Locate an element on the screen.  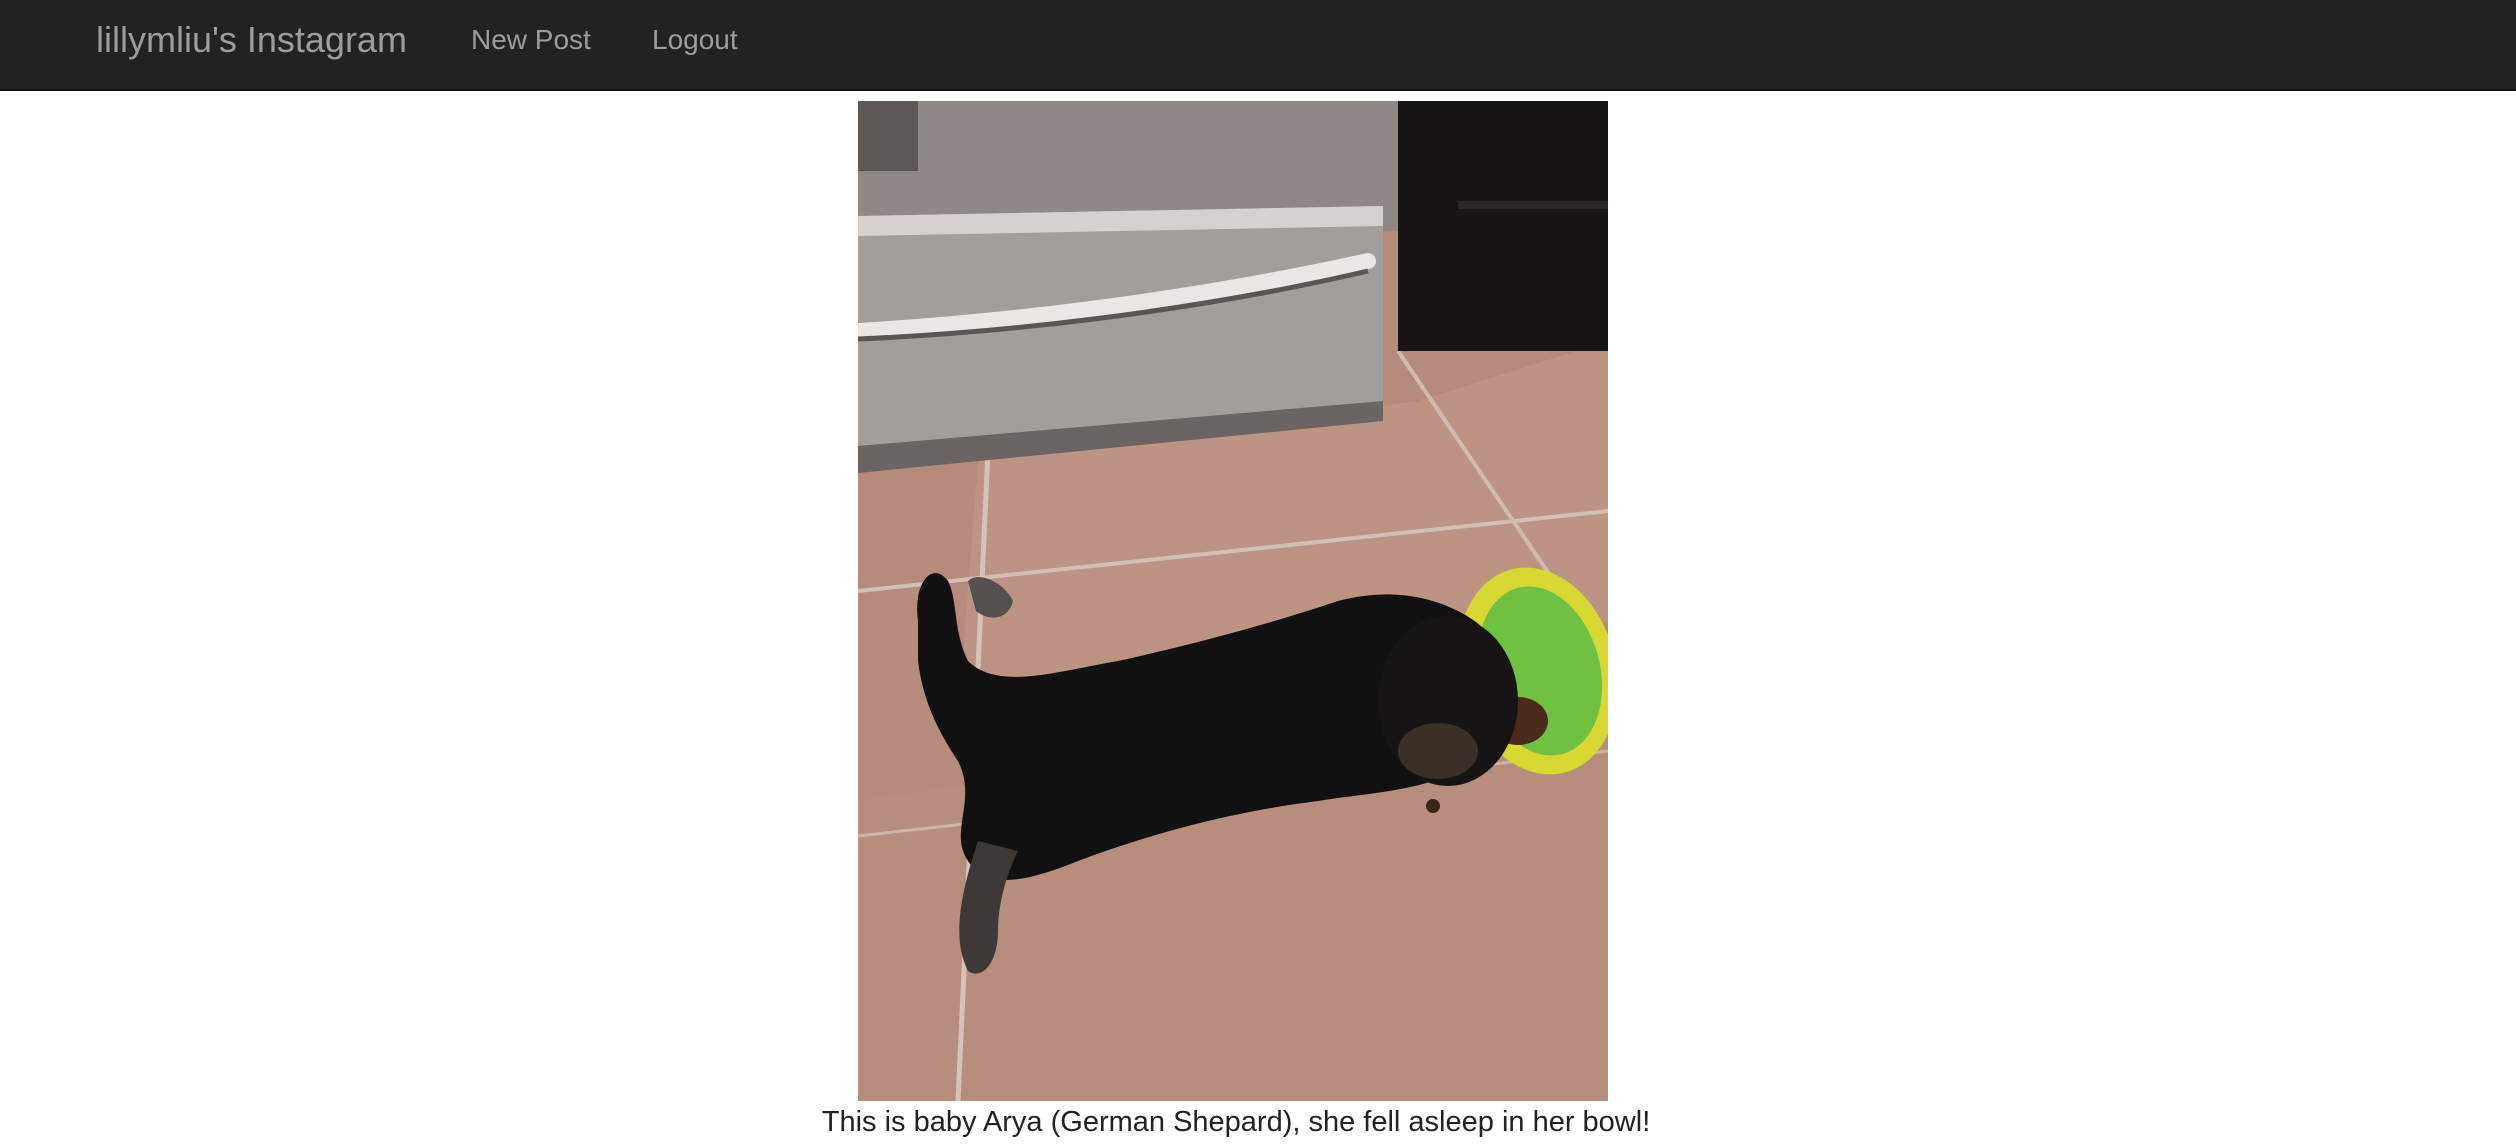
logout-link: Logout is located at coordinates (695, 40).